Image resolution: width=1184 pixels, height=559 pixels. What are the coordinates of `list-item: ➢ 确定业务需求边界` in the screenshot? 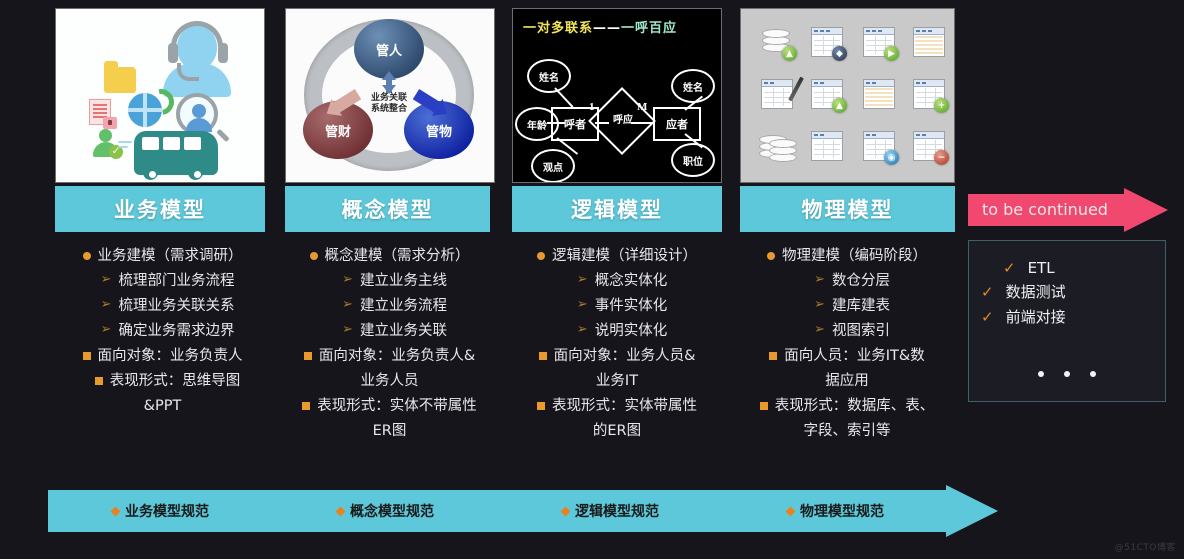 It's located at (162, 331).